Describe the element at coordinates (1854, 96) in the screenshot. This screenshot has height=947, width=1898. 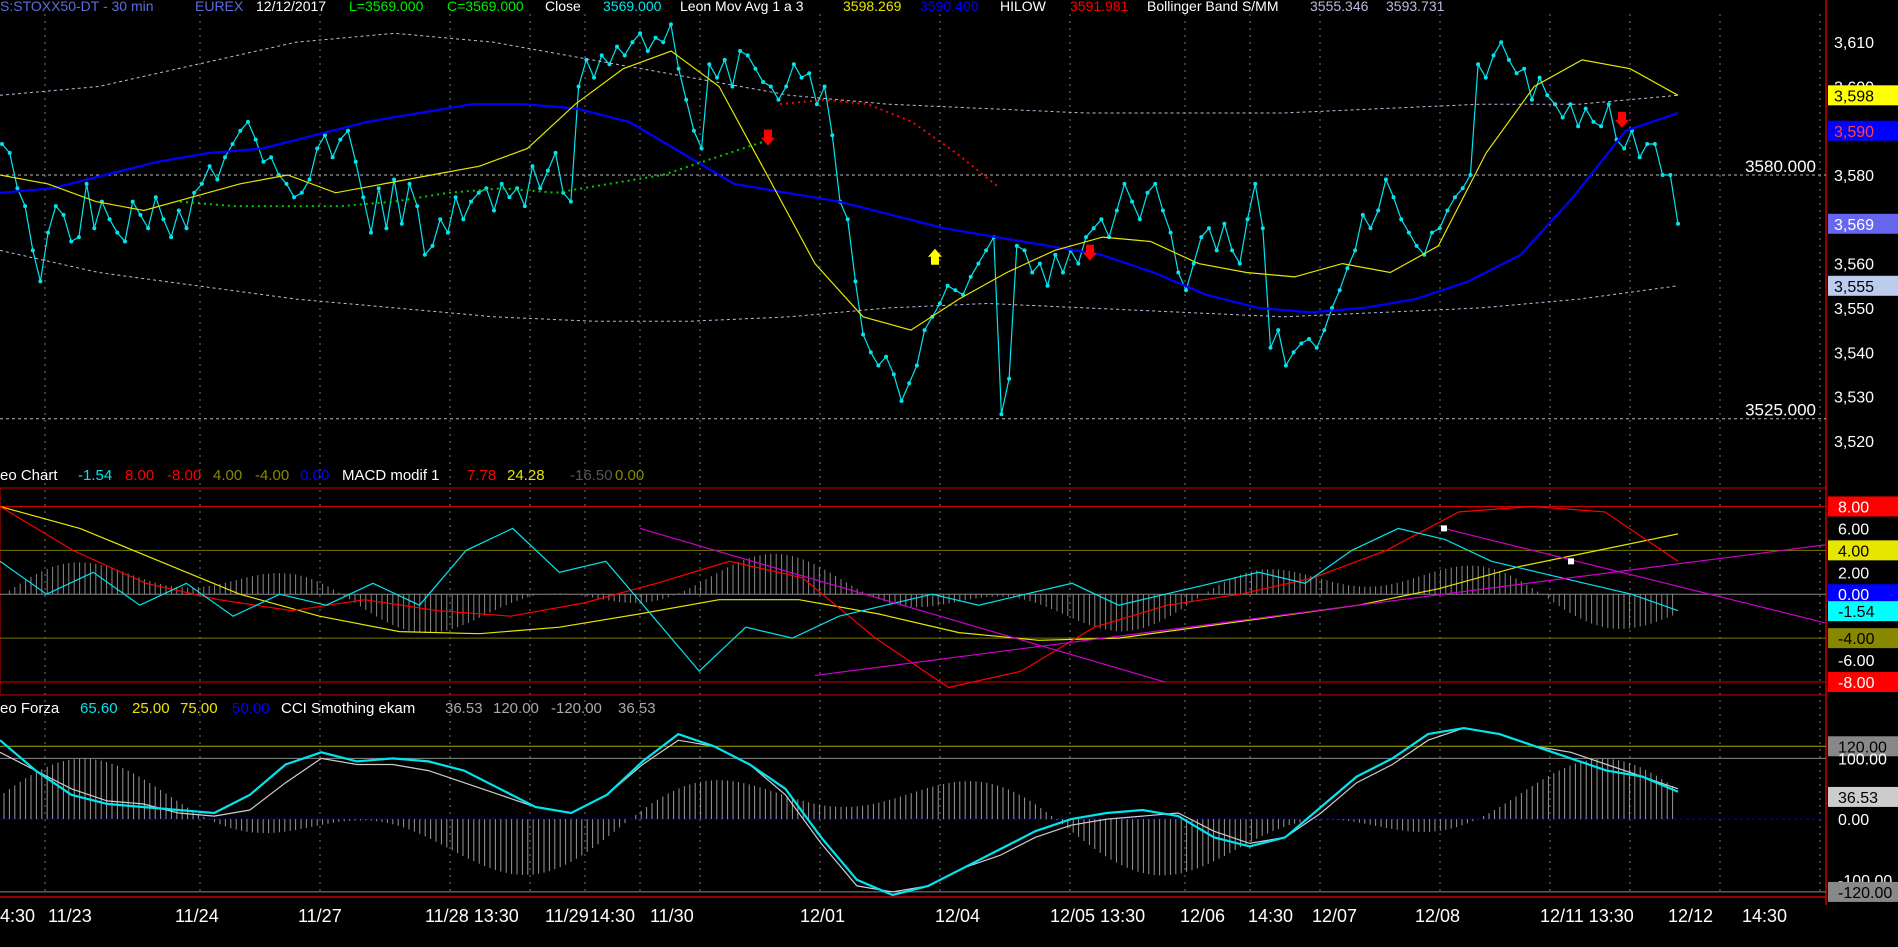
I see `price-value-flag-label: 3,598` at that location.